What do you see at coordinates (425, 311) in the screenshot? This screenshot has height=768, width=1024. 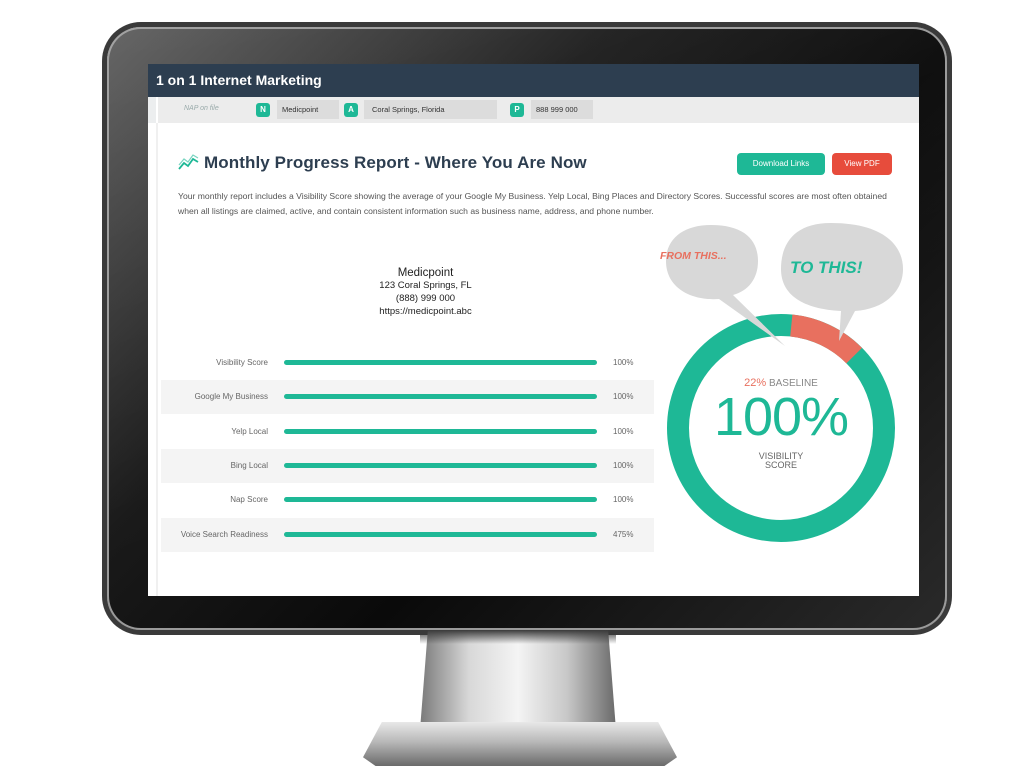 I see `business-url: https://medicpoint.abc` at bounding box center [425, 311].